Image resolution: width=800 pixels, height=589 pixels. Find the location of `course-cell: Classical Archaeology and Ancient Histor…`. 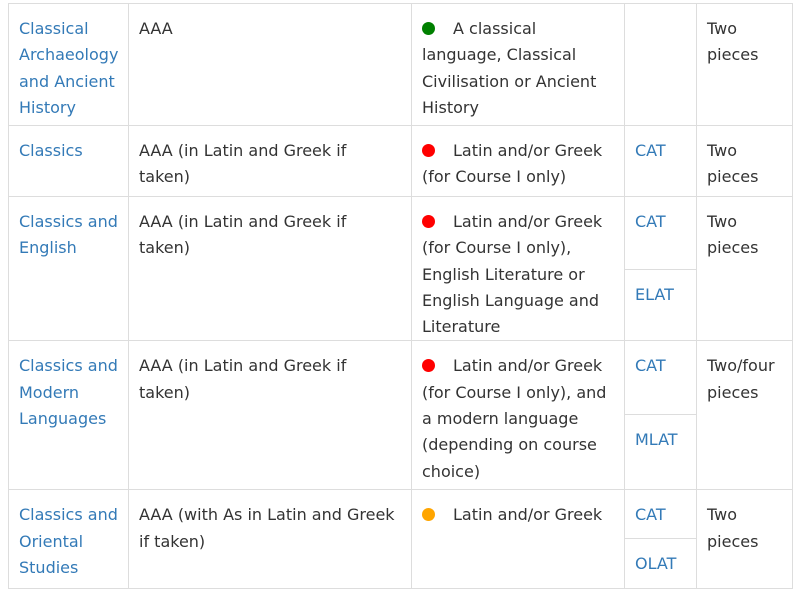

course-cell: Classical Archaeology and Ancient Histor… is located at coordinates (68, 64).